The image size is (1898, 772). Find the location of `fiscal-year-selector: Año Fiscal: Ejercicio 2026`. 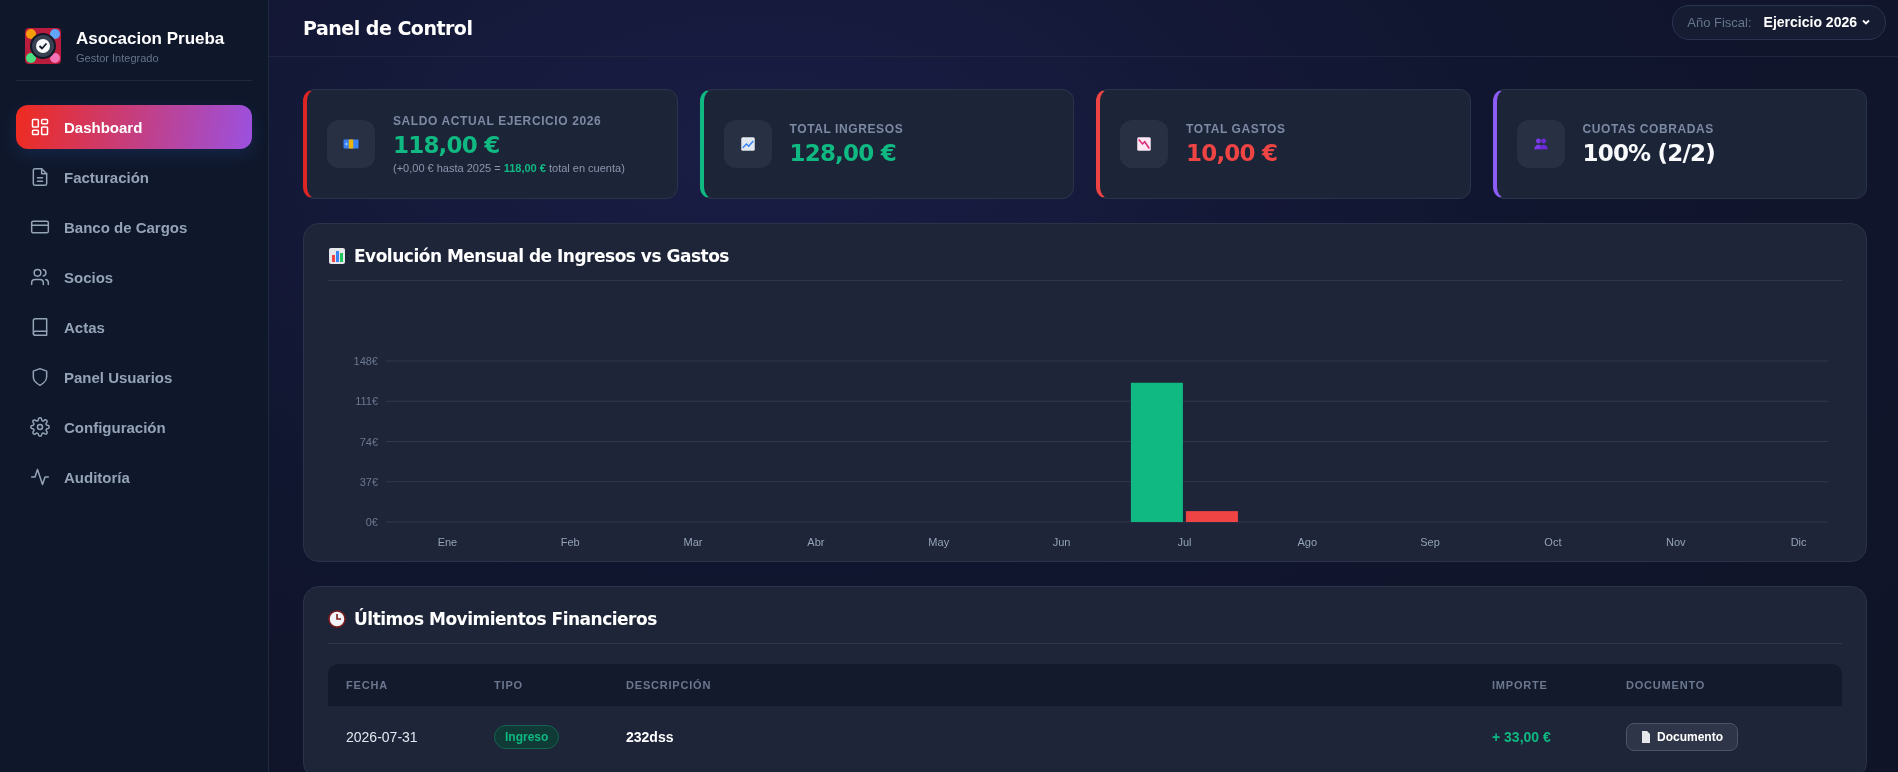

fiscal-year-selector: Año Fiscal: Ejercicio 2026 is located at coordinates (1779, 22).